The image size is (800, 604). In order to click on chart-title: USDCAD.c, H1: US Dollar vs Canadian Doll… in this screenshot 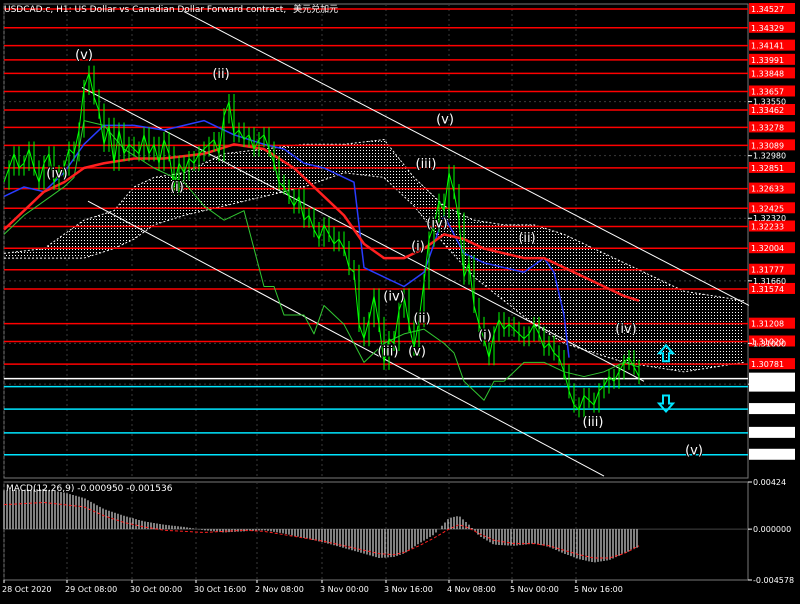, I will do `click(171, 9)`.